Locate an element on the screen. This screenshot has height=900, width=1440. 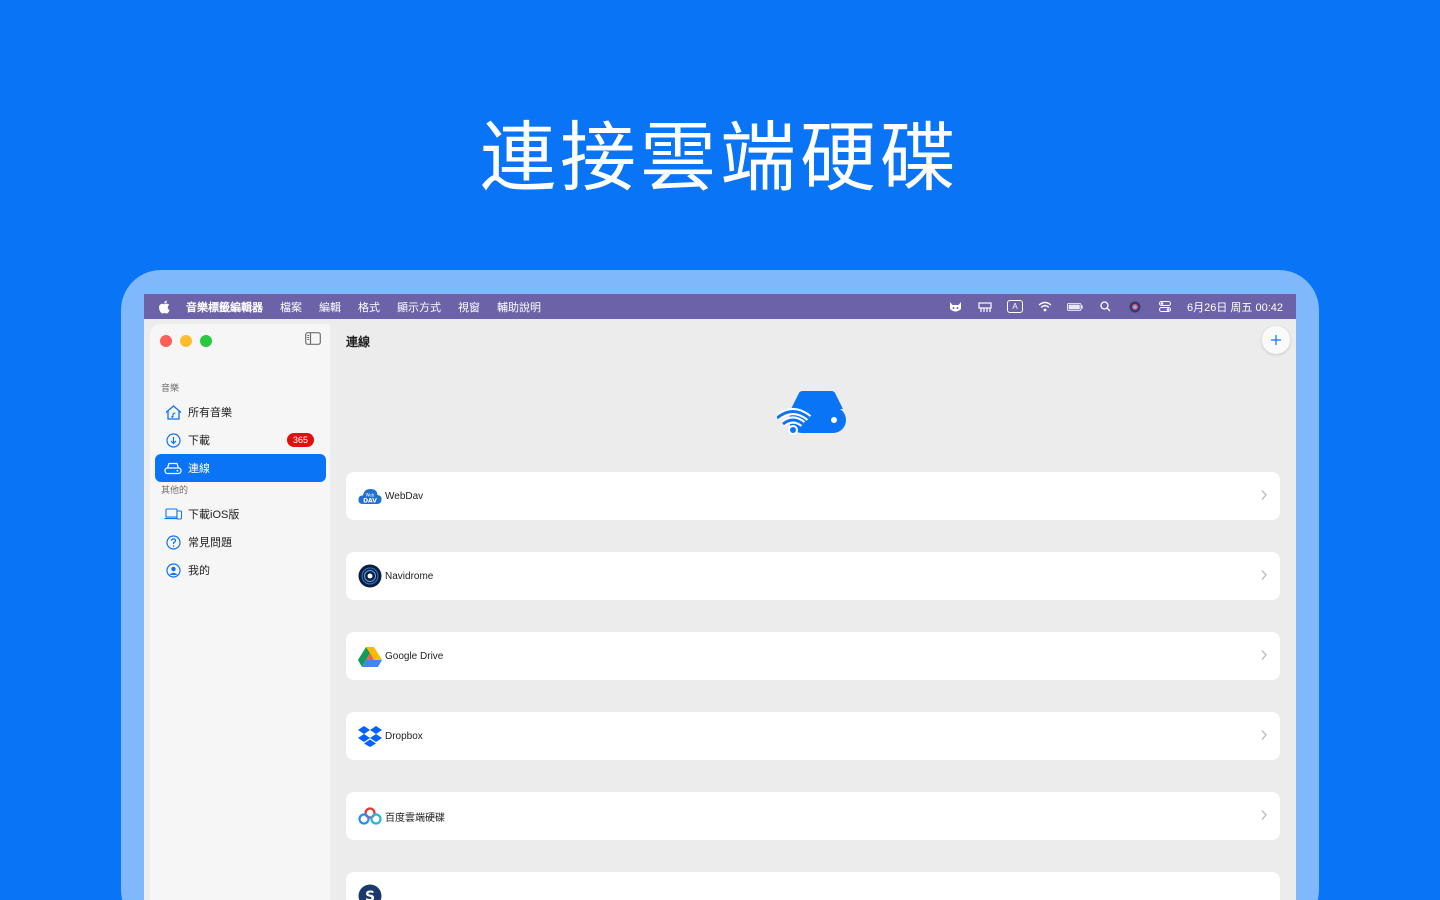
sidebar-item-label: 連線 is located at coordinates (199, 469).